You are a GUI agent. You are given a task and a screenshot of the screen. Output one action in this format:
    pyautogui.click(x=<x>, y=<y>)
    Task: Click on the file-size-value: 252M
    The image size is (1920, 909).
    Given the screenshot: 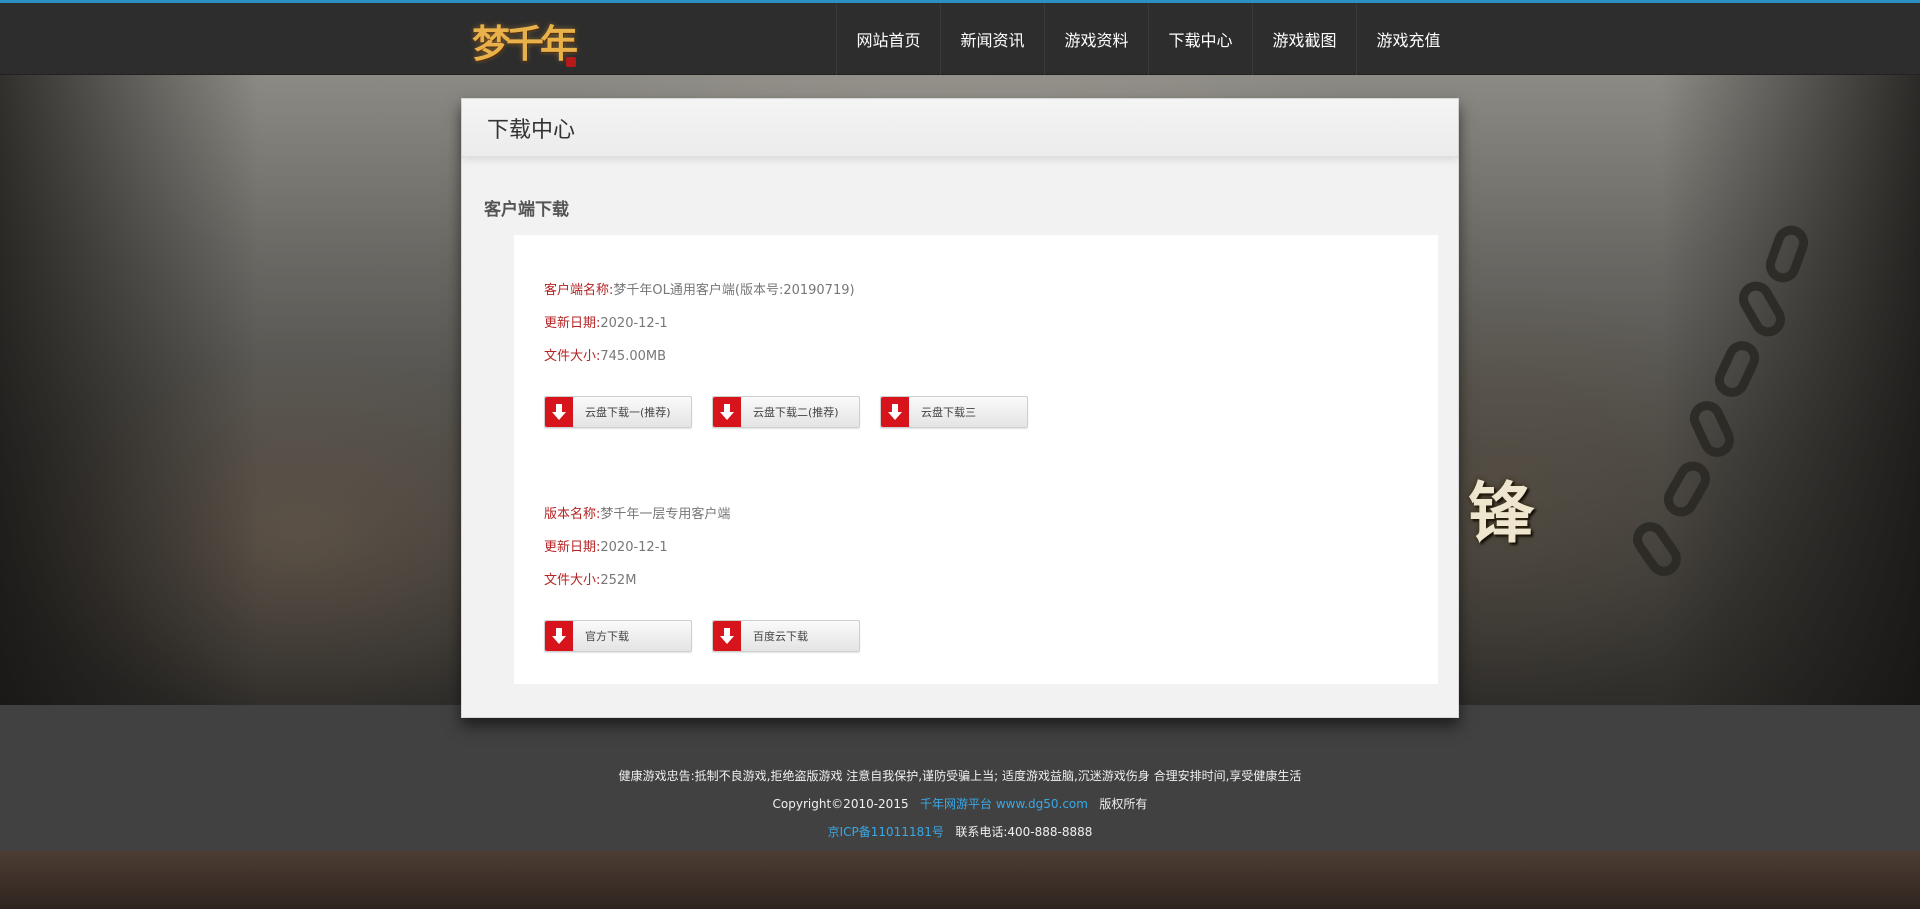 What is the action you would take?
    pyautogui.click(x=618, y=580)
    